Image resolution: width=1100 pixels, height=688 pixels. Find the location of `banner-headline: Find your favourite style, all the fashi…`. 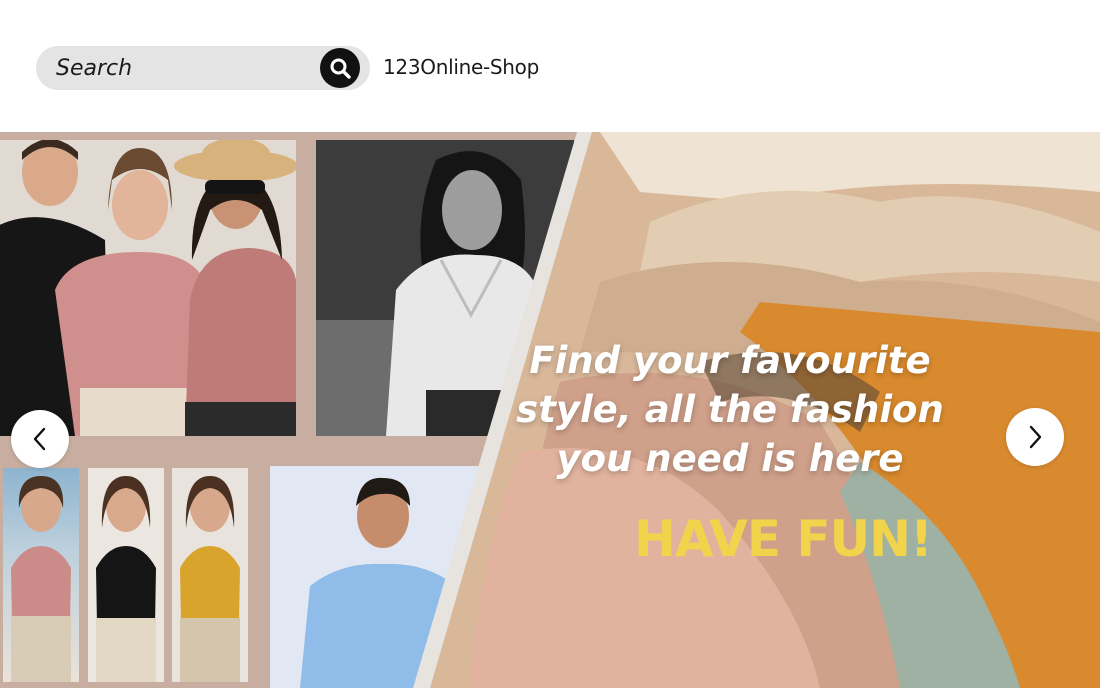

banner-headline: Find your favourite style, all the fashi… is located at coordinates (730, 409).